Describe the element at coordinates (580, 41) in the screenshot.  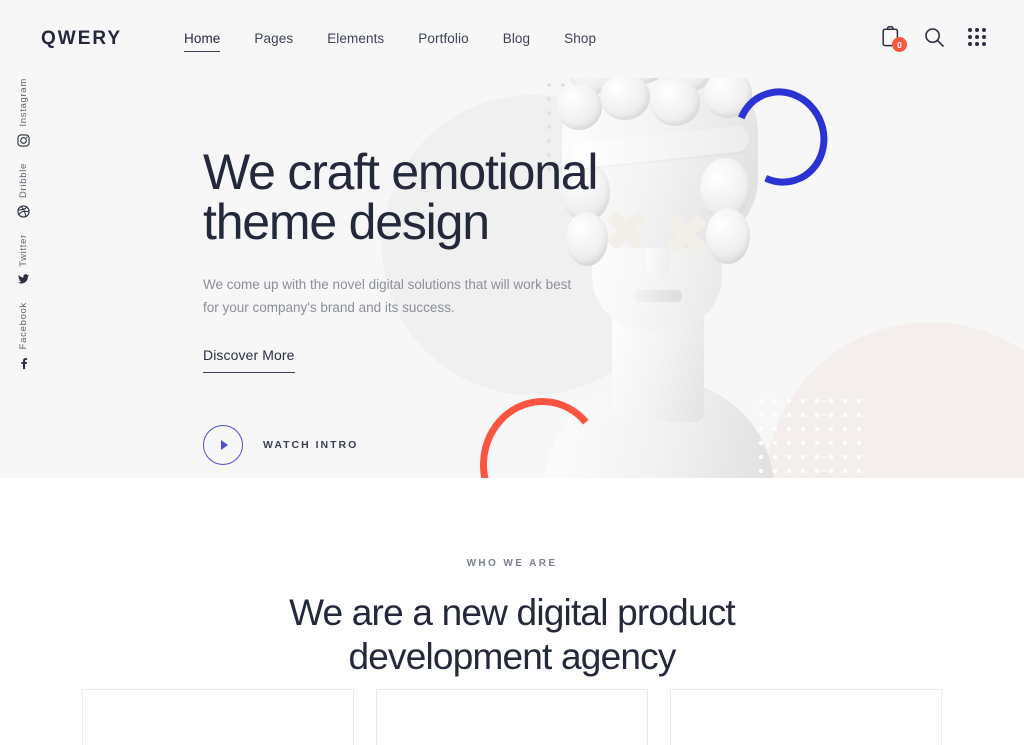
I see `nav-item-shop: Shop` at that location.